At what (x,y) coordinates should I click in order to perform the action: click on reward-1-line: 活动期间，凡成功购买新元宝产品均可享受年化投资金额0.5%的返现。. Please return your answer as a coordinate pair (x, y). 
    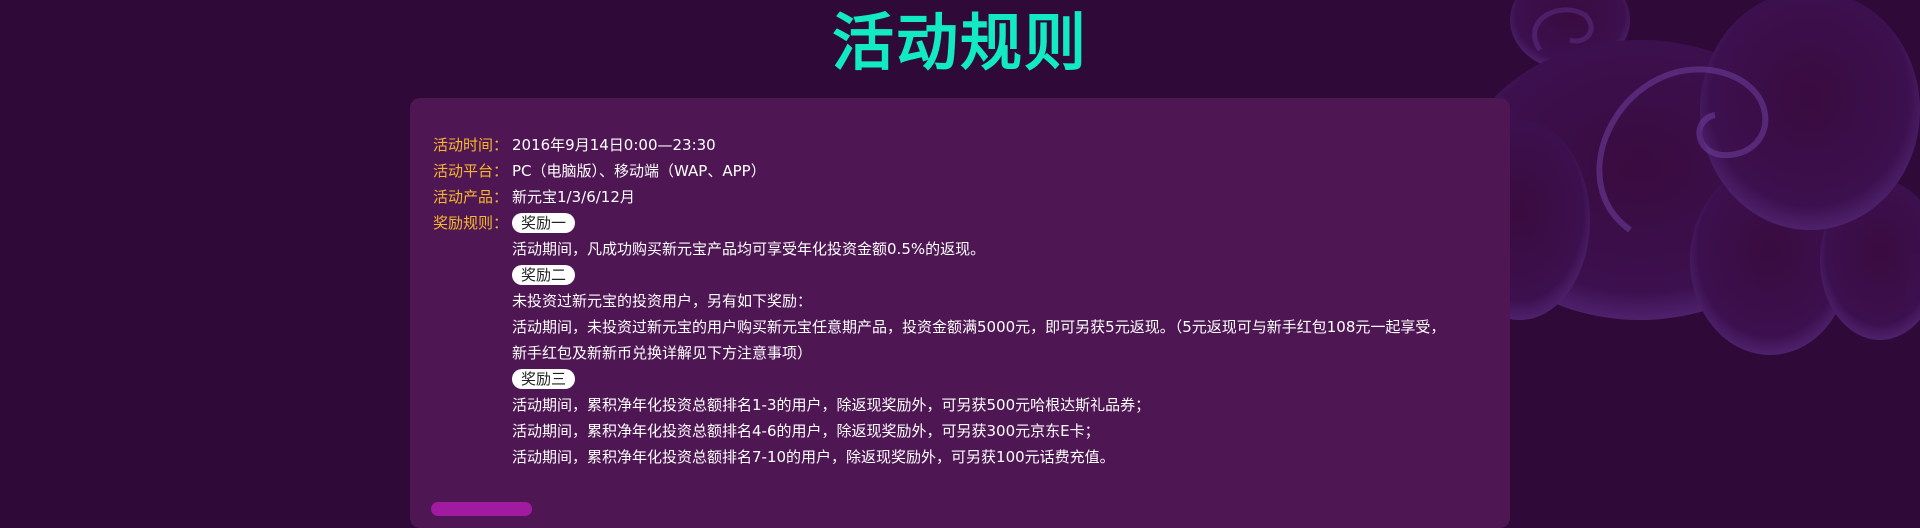
    Looking at the image, I should click on (749, 249).